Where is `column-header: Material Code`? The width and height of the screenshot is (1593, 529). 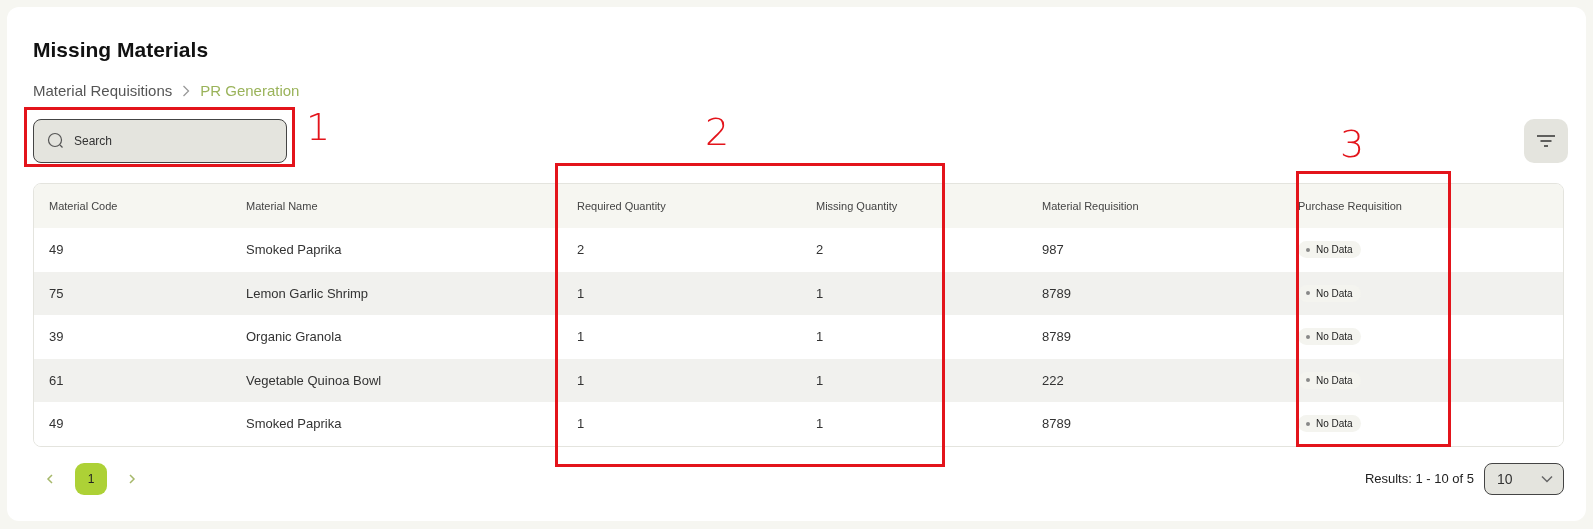
column-header: Material Code is located at coordinates (83, 206).